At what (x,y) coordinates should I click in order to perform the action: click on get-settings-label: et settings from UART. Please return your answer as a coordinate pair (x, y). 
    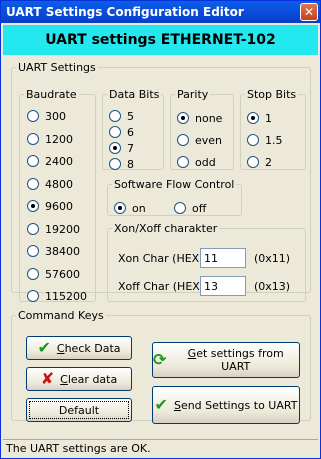
    Looking at the image, I should click on (240, 360).